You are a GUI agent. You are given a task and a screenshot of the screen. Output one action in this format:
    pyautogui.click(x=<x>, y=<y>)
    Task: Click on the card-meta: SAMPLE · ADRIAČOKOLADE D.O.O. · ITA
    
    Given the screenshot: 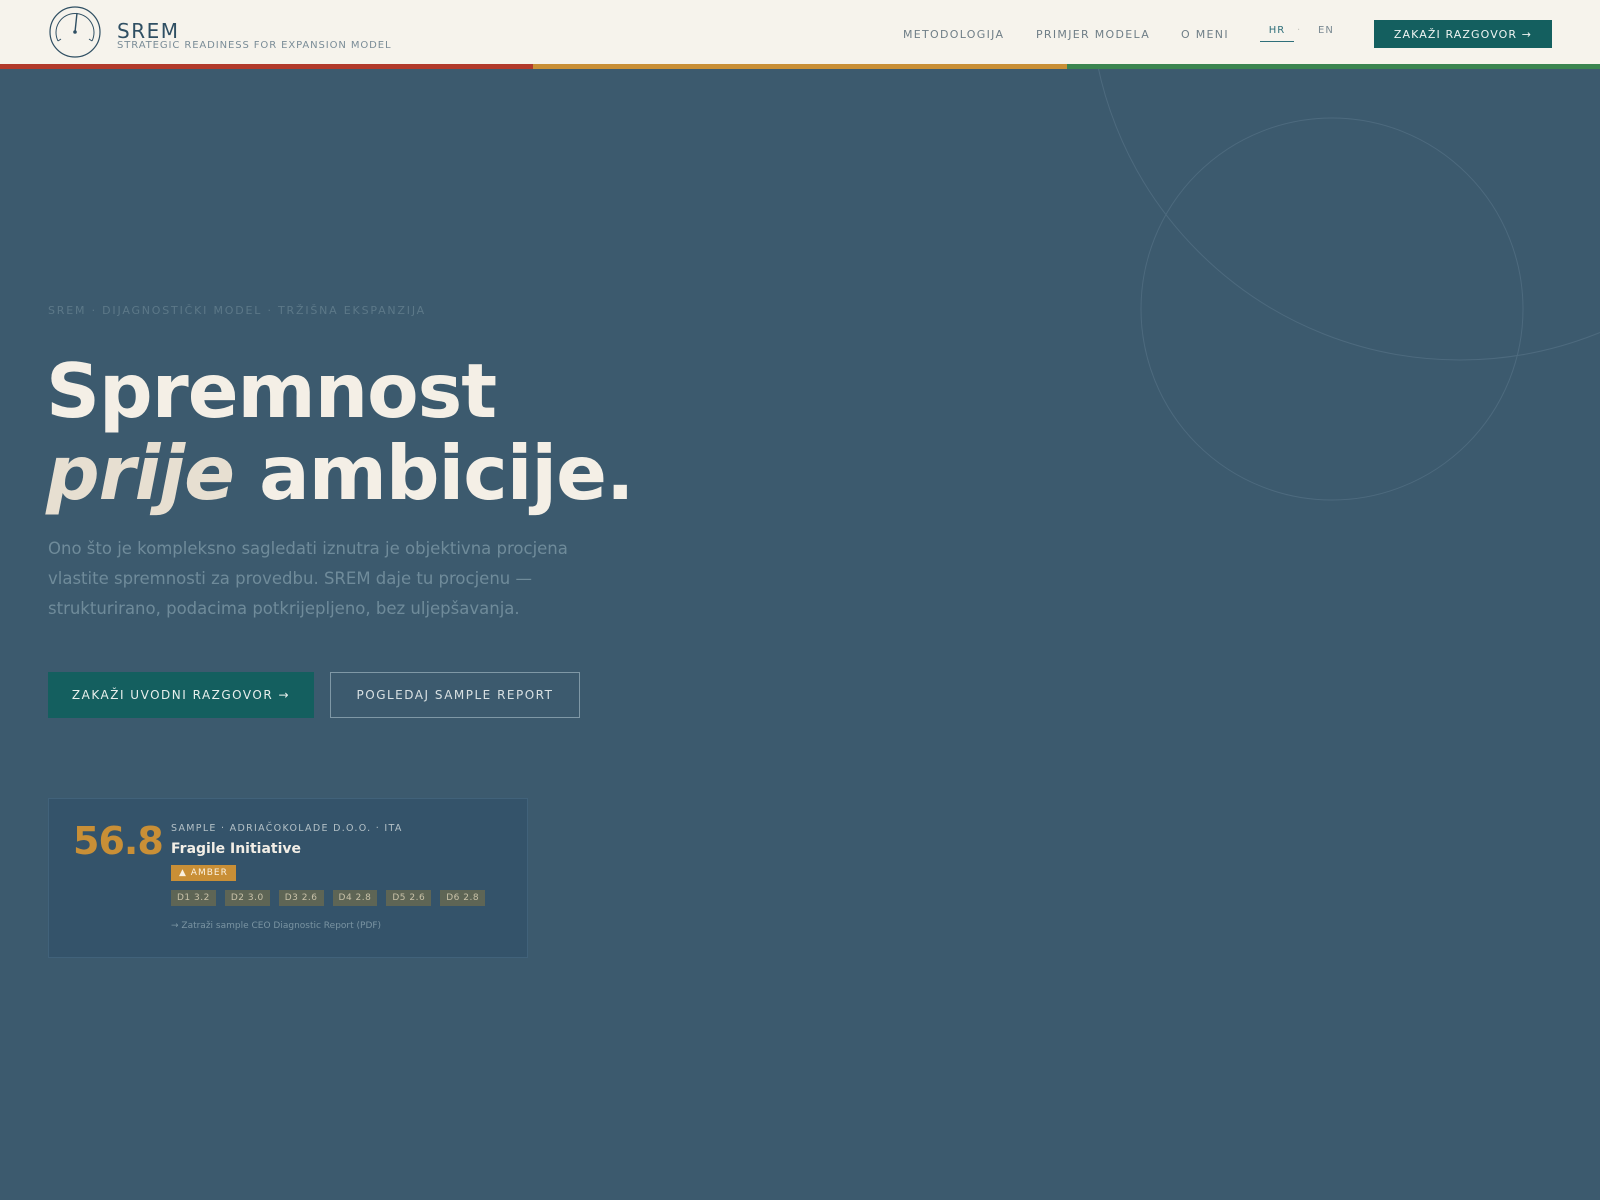 What is the action you would take?
    pyautogui.click(x=287, y=828)
    